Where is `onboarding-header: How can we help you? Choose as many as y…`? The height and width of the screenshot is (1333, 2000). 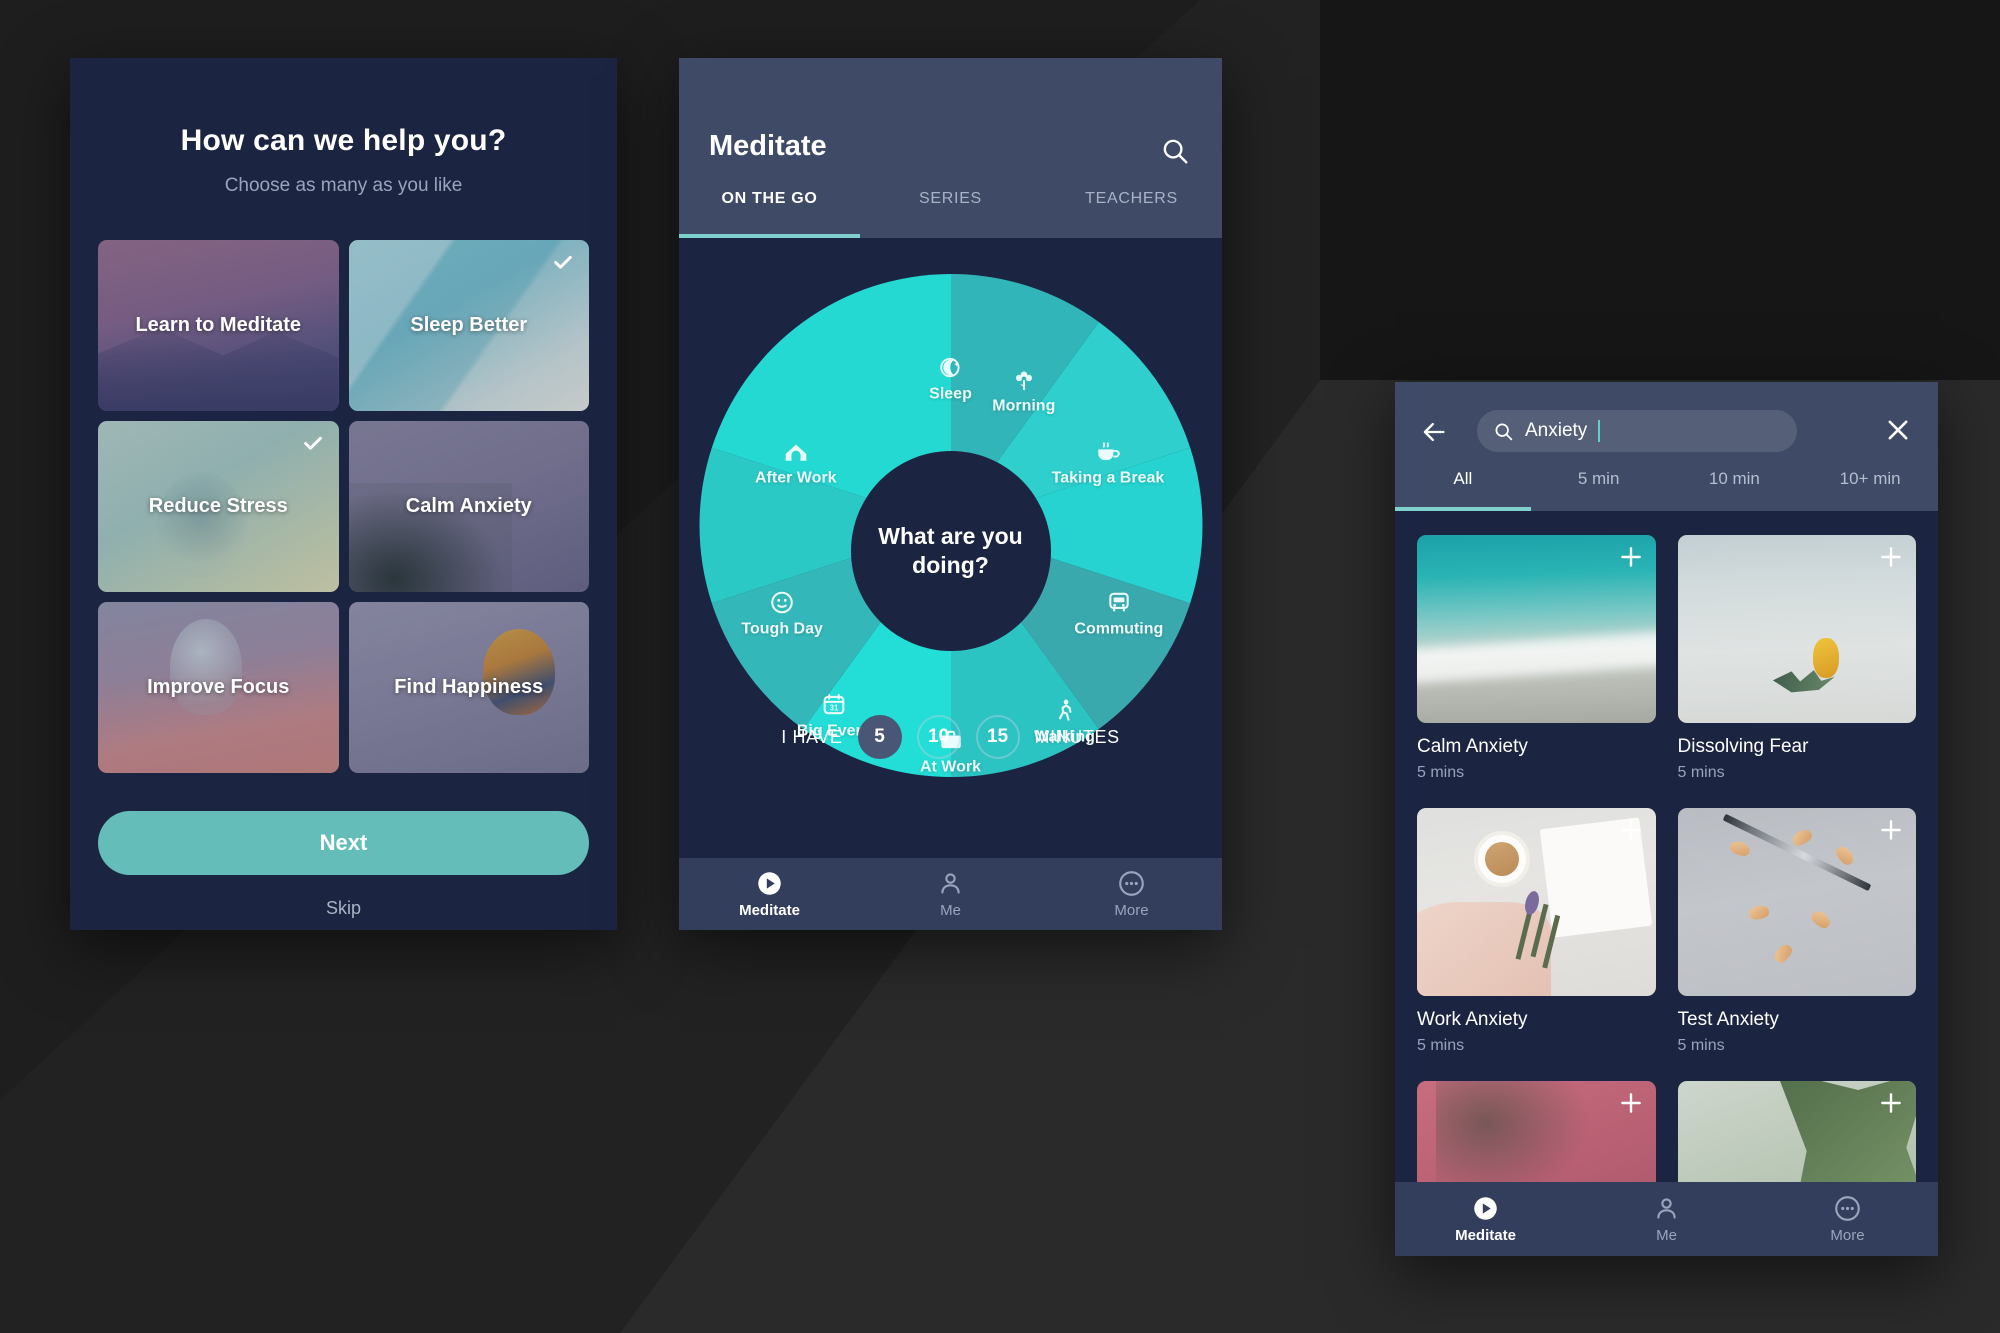 onboarding-header: How can we help you? Choose as many as y… is located at coordinates (343, 127).